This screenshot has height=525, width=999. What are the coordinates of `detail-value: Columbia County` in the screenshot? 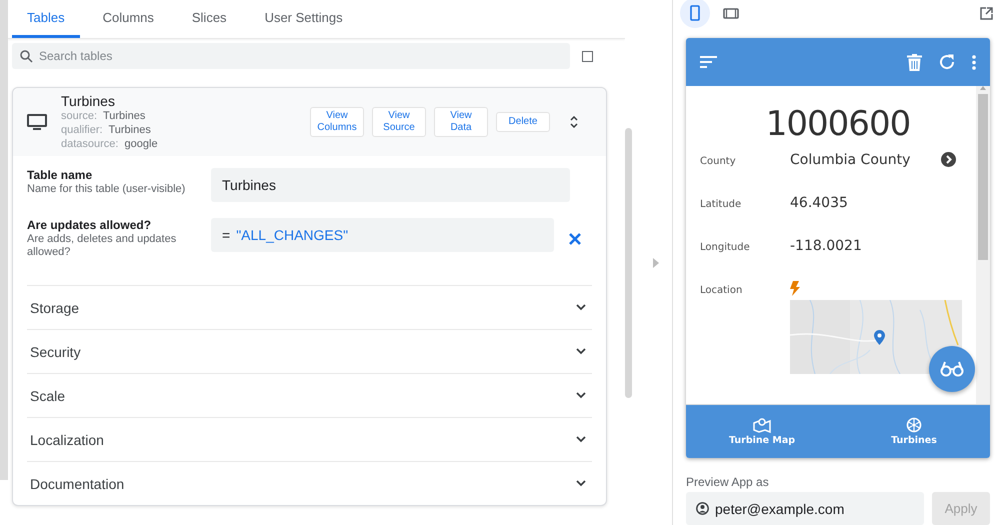 It's located at (851, 160).